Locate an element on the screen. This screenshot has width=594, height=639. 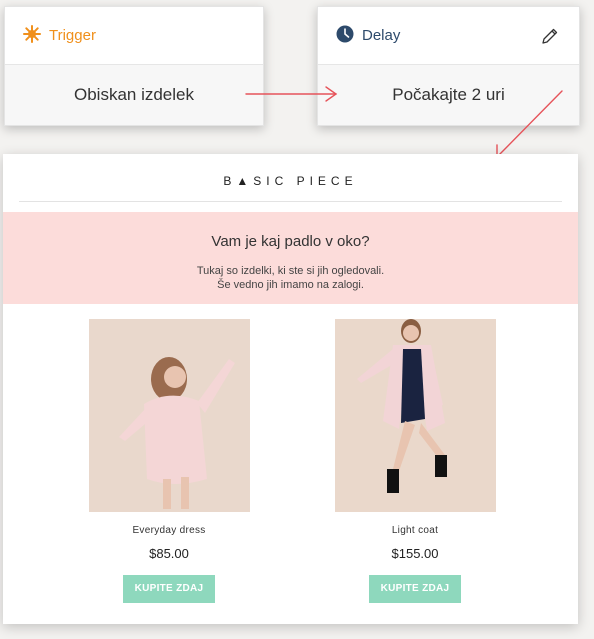
product-price: $155.00 is located at coordinates (415, 553).